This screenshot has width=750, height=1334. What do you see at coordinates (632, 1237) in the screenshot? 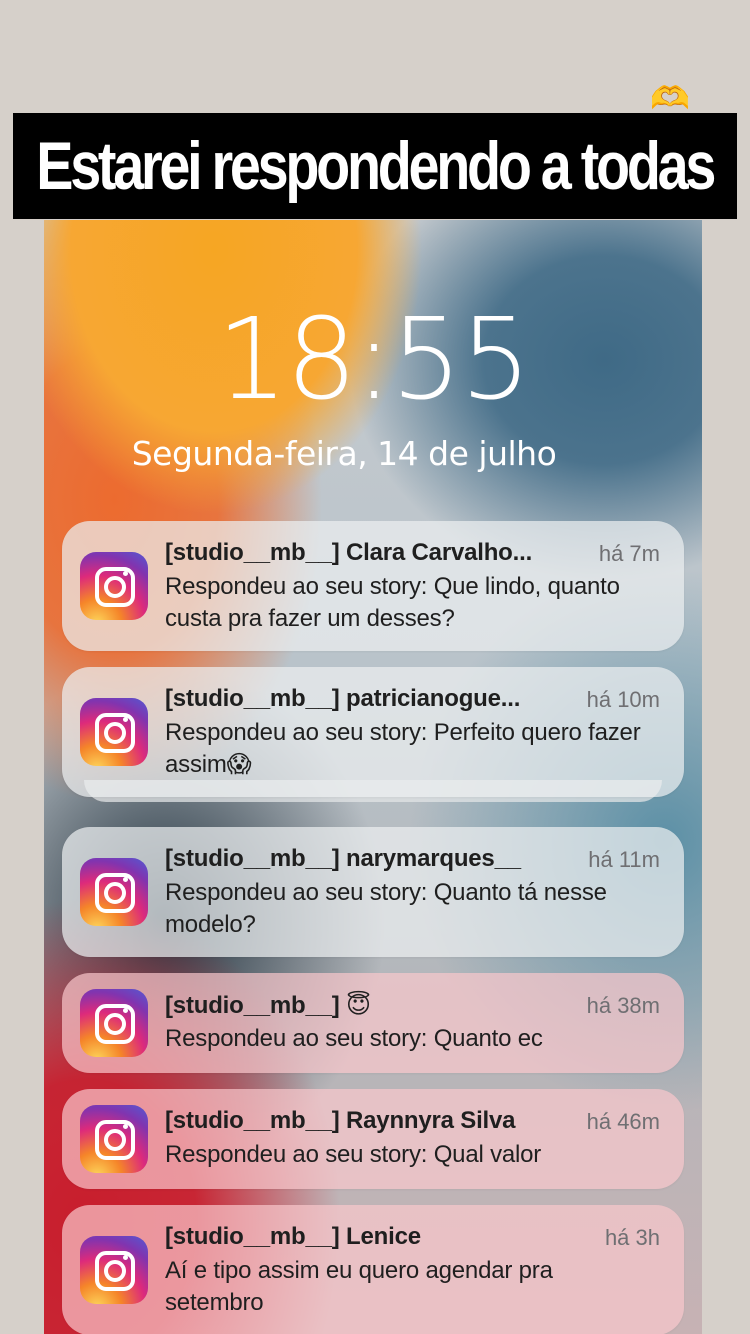
I see `notification-time: há 3h` at bounding box center [632, 1237].